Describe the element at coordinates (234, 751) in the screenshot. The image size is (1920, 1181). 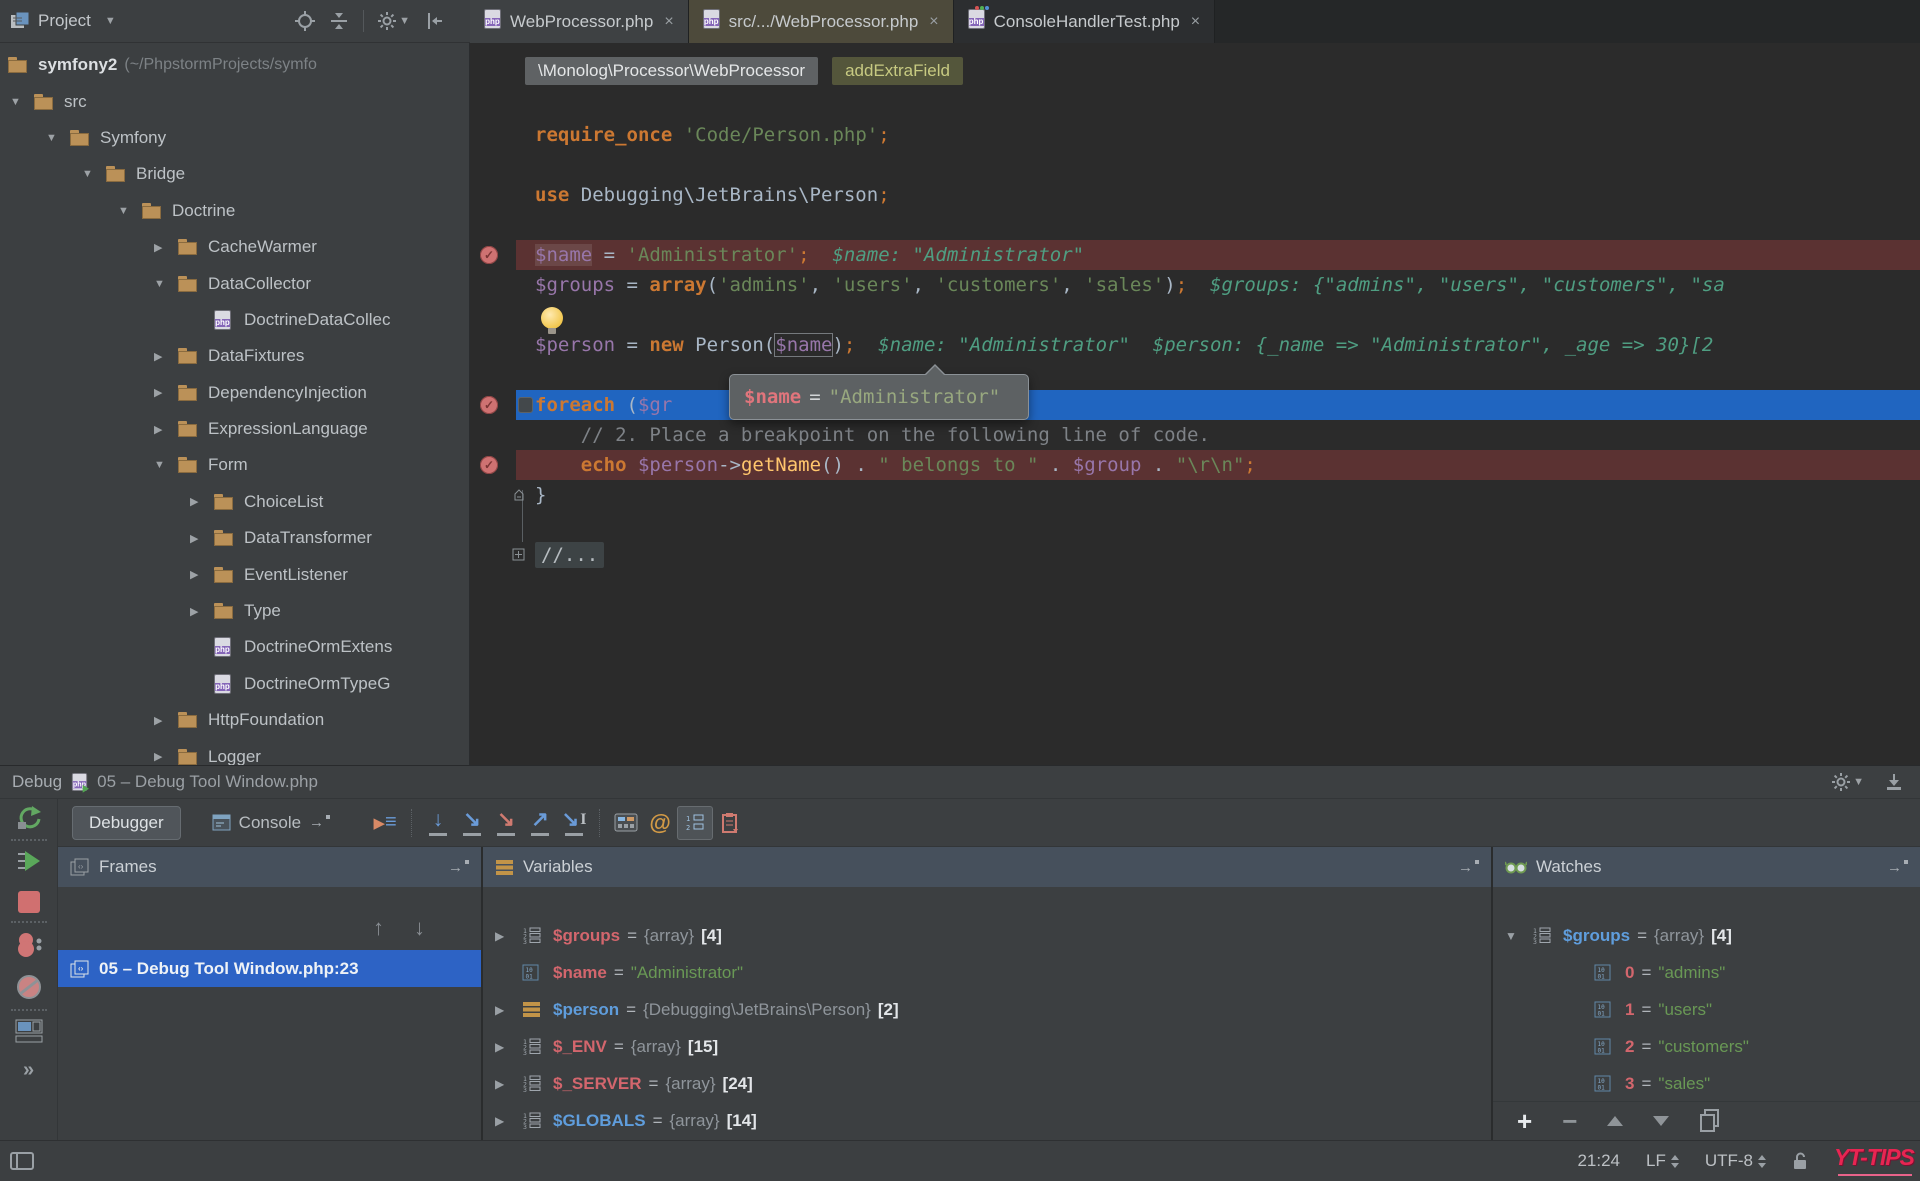
I see `tree-item: ▶ Logger` at that location.